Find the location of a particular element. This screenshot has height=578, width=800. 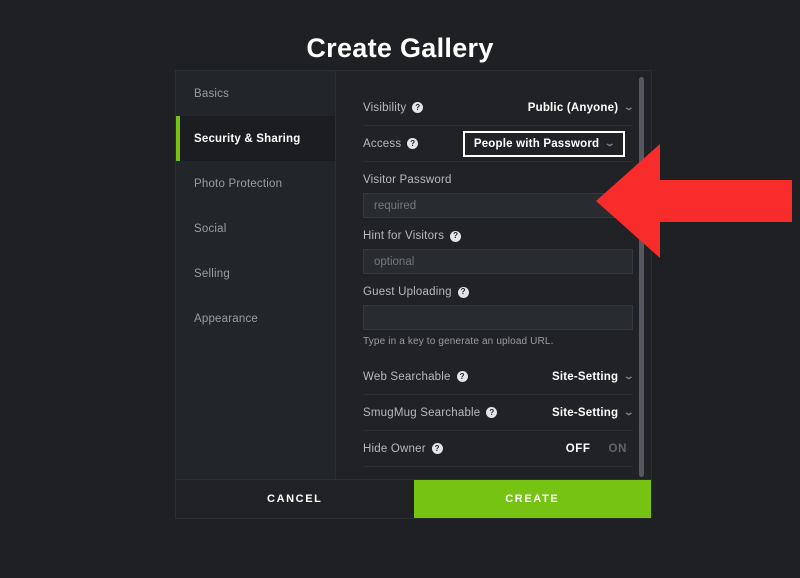

guest-uploading-label-group: Guest Uploading ? is located at coordinates (498, 292).